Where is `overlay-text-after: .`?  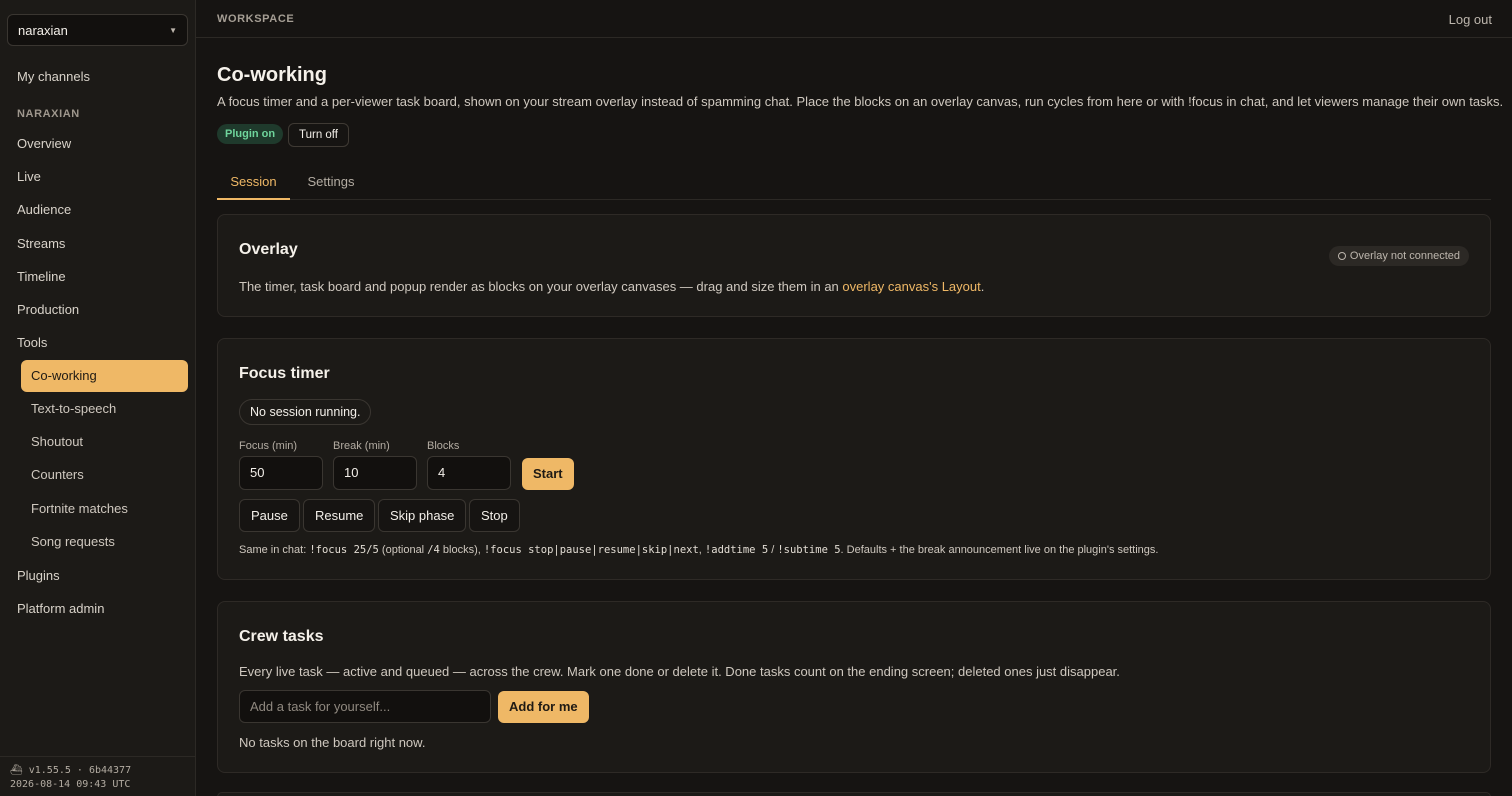 overlay-text-after: . is located at coordinates (982, 286).